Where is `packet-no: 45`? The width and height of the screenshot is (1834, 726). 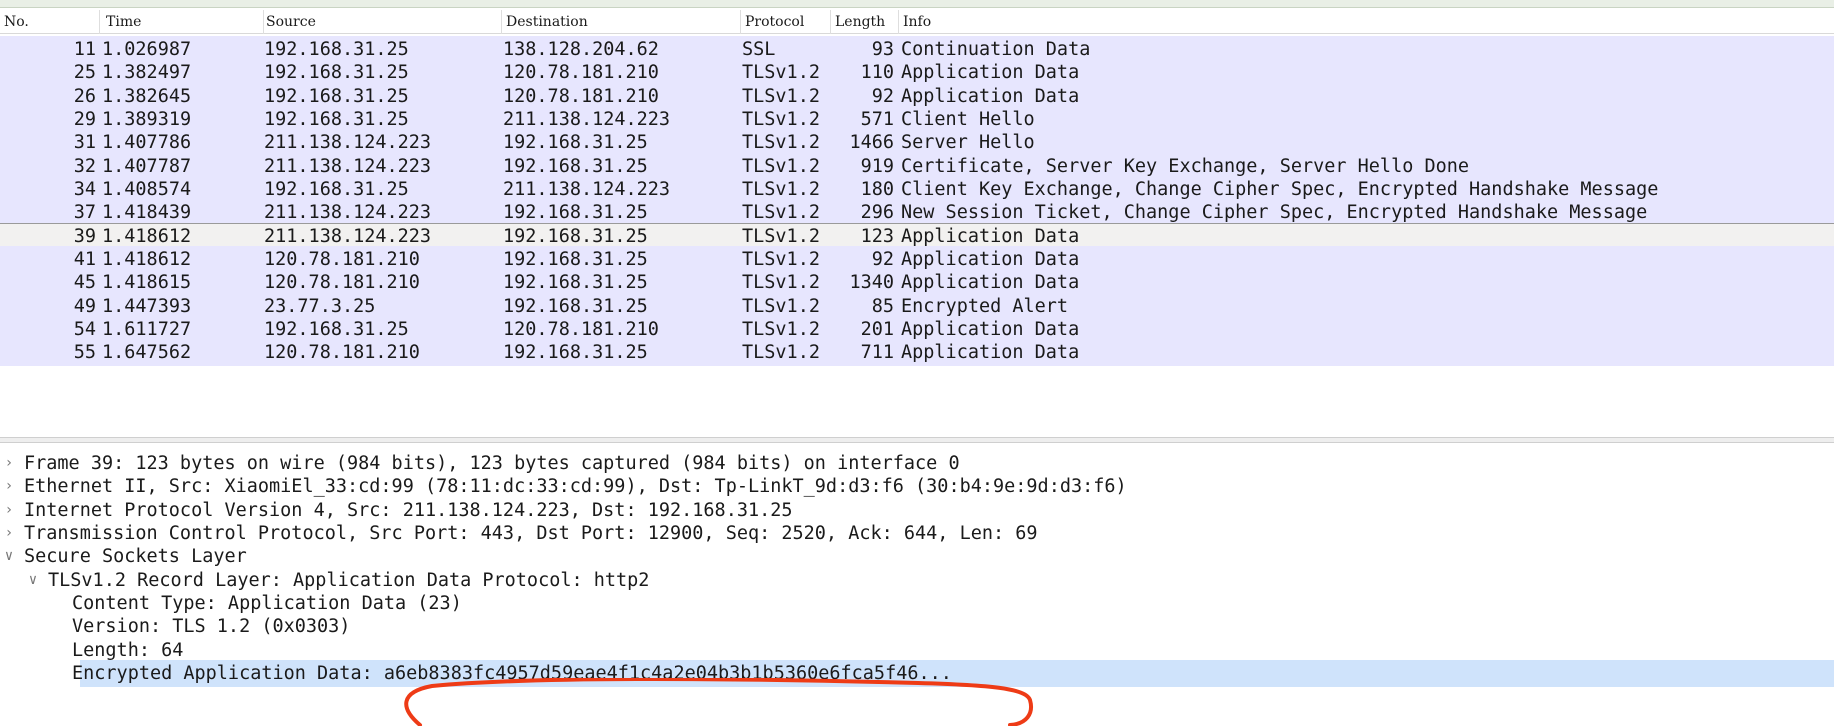
packet-no: 45 is located at coordinates (84, 282).